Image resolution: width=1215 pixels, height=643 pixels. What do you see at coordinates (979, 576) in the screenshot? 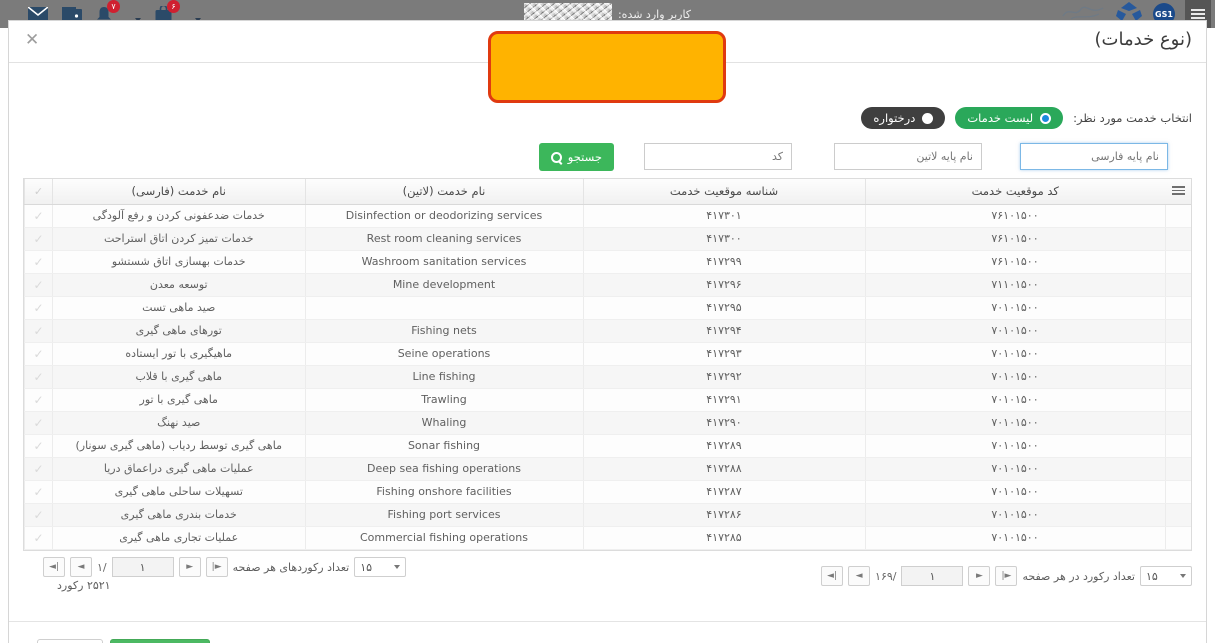
I see `next-page-button-right: ►` at bounding box center [979, 576].